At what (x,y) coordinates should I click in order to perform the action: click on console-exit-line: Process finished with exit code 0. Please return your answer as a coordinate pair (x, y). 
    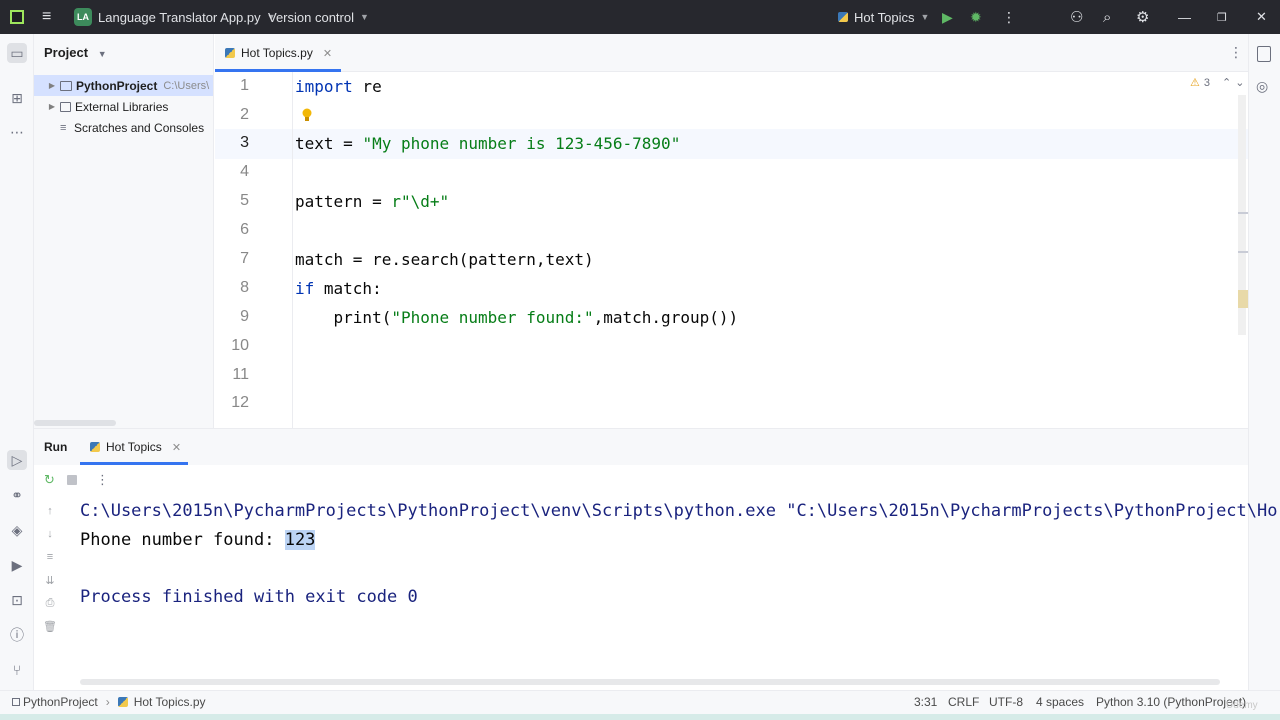
    Looking at the image, I should click on (249, 597).